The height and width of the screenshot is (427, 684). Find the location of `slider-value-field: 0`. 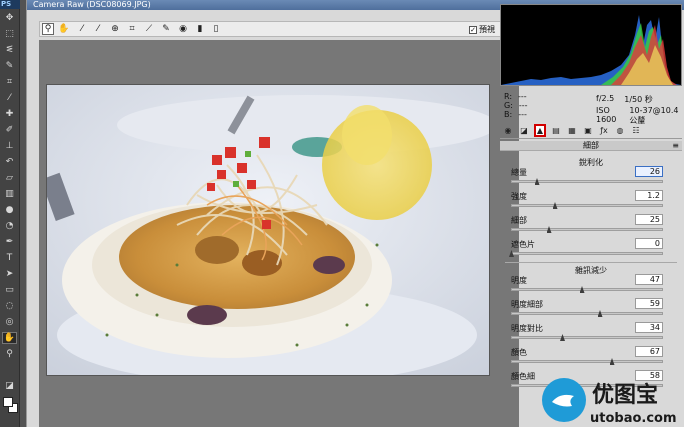

slider-value-field: 0 is located at coordinates (649, 243).